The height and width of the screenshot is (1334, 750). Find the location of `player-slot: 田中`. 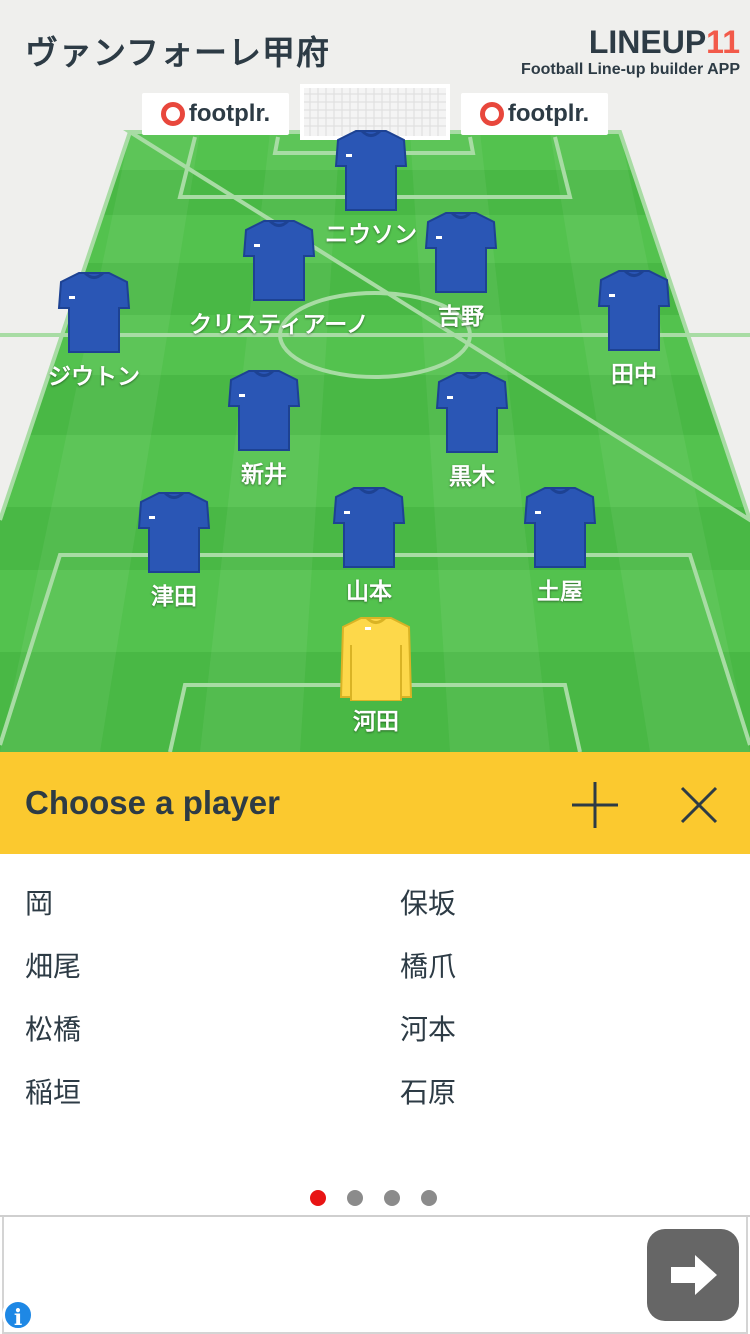

player-slot: 田中 is located at coordinates (634, 328).